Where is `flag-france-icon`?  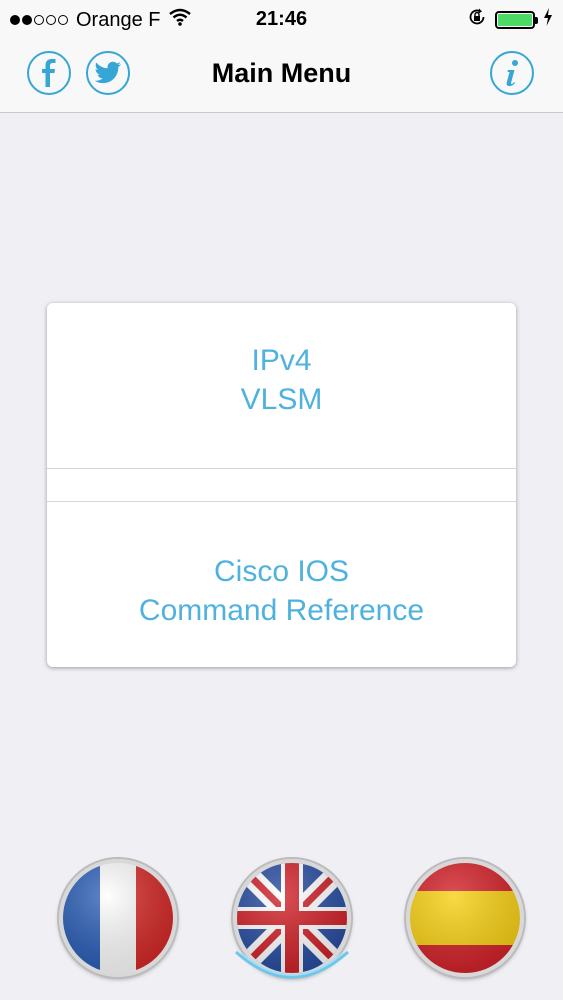 flag-france-icon is located at coordinates (118, 918).